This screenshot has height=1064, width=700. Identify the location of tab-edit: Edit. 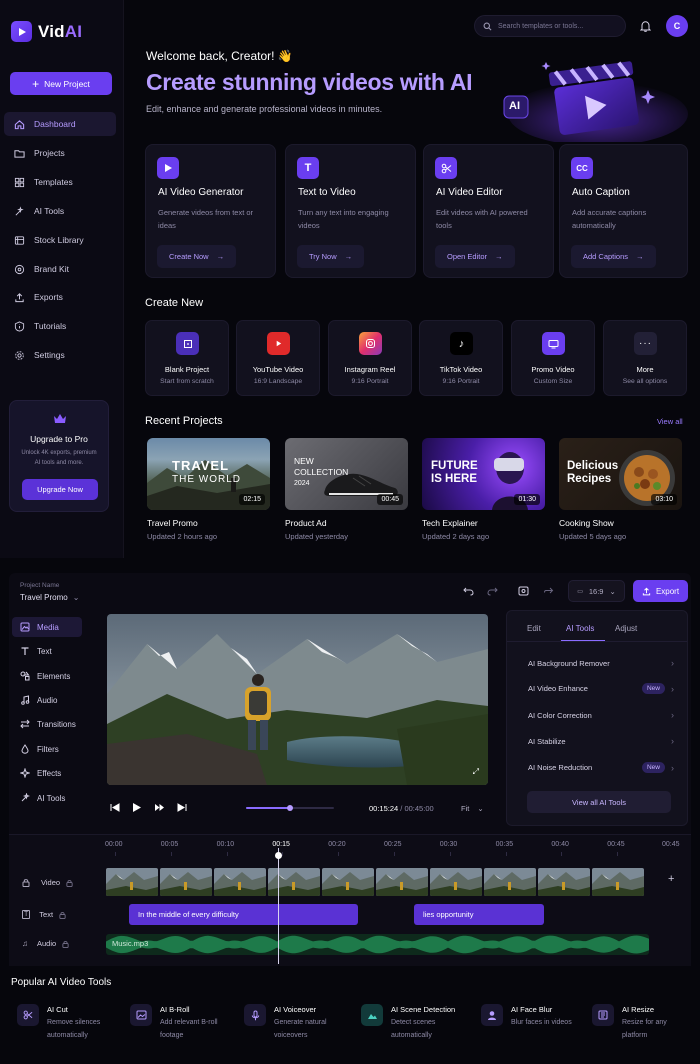
(534, 628).